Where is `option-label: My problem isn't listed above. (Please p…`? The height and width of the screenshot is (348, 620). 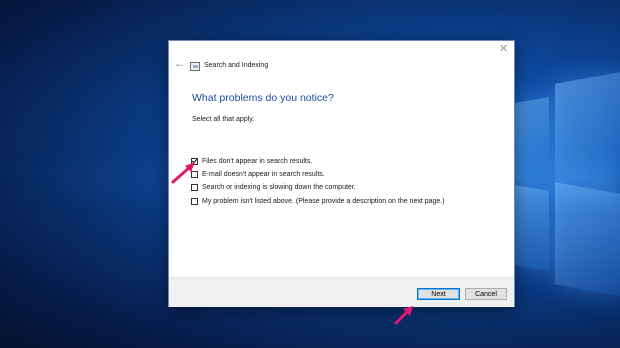
option-label: My problem isn't listed above. (Please p… is located at coordinates (323, 201).